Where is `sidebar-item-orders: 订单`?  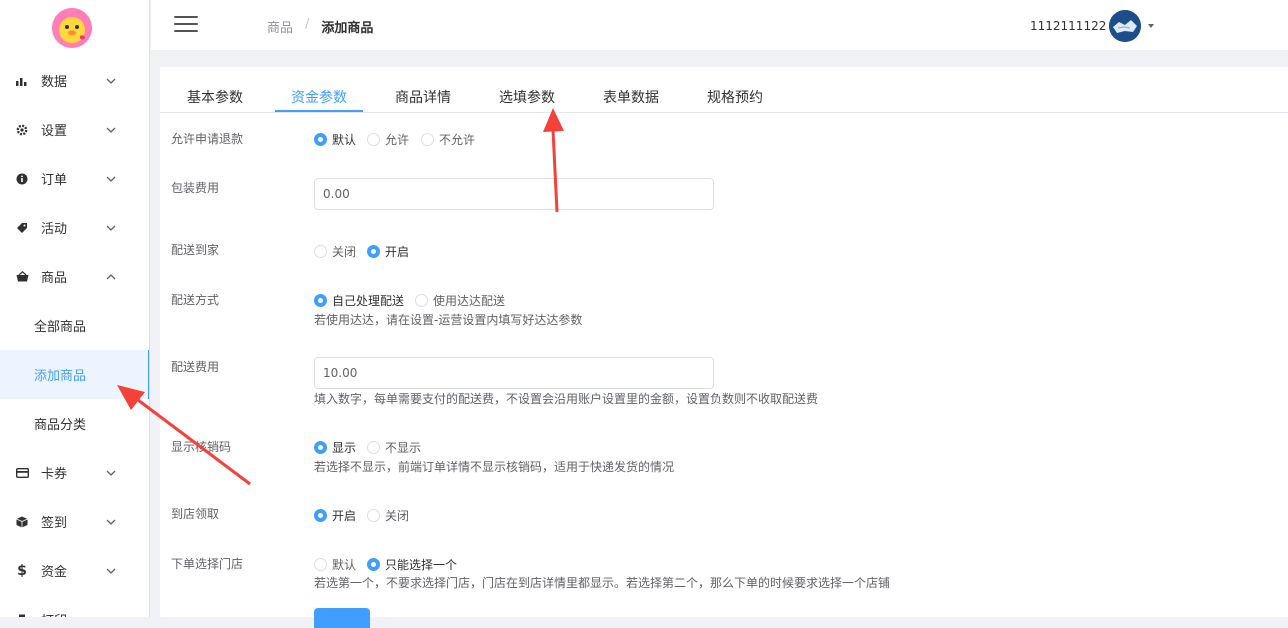 sidebar-item-orders: 订单 is located at coordinates (74, 178).